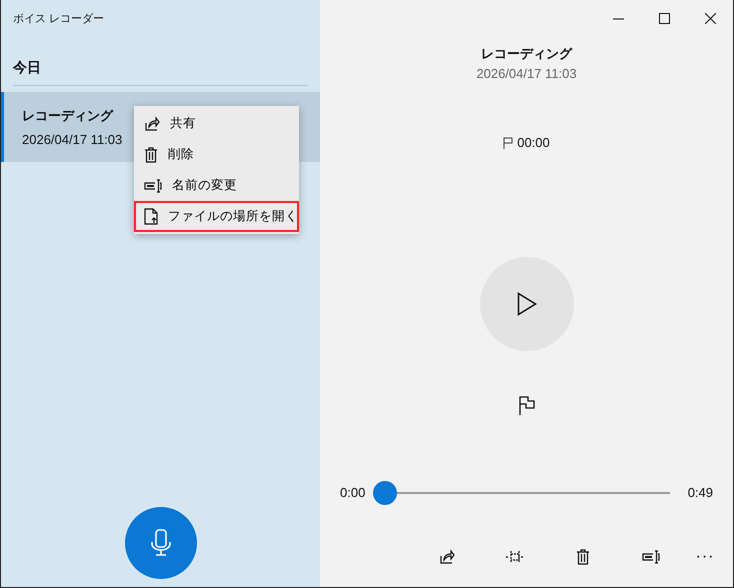 The height and width of the screenshot is (588, 734). I want to click on total-duration: 0:49, so click(700, 493).